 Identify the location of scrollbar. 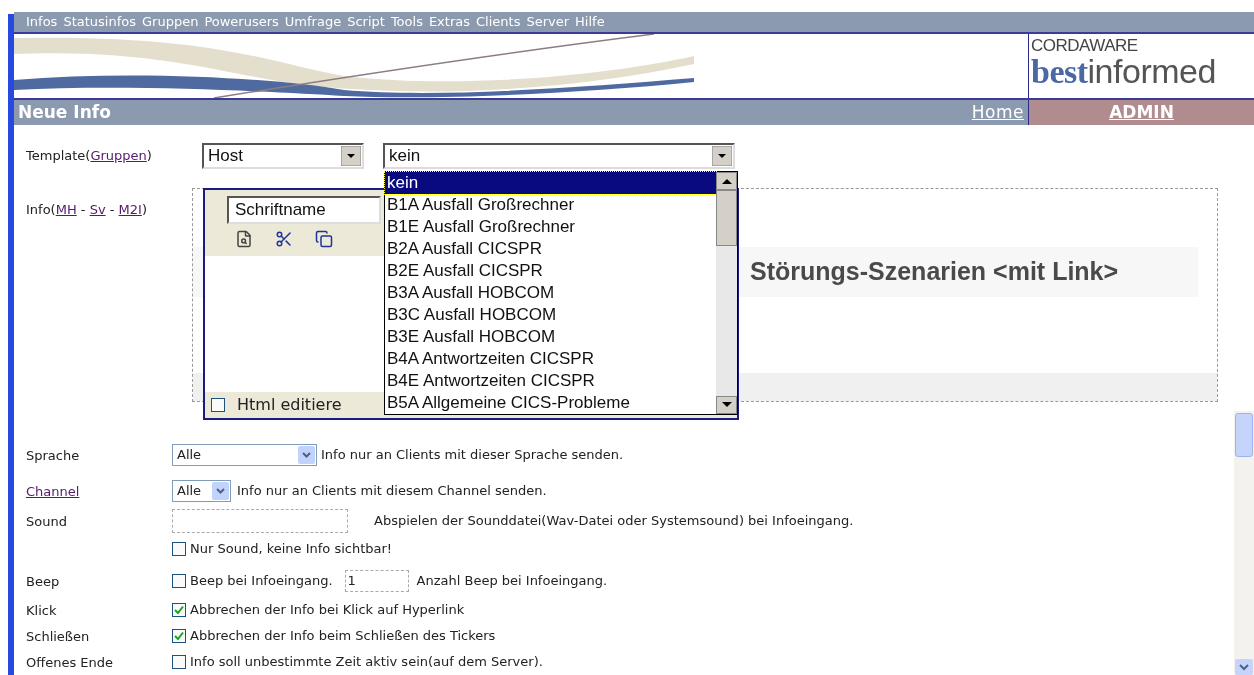
(726, 293).